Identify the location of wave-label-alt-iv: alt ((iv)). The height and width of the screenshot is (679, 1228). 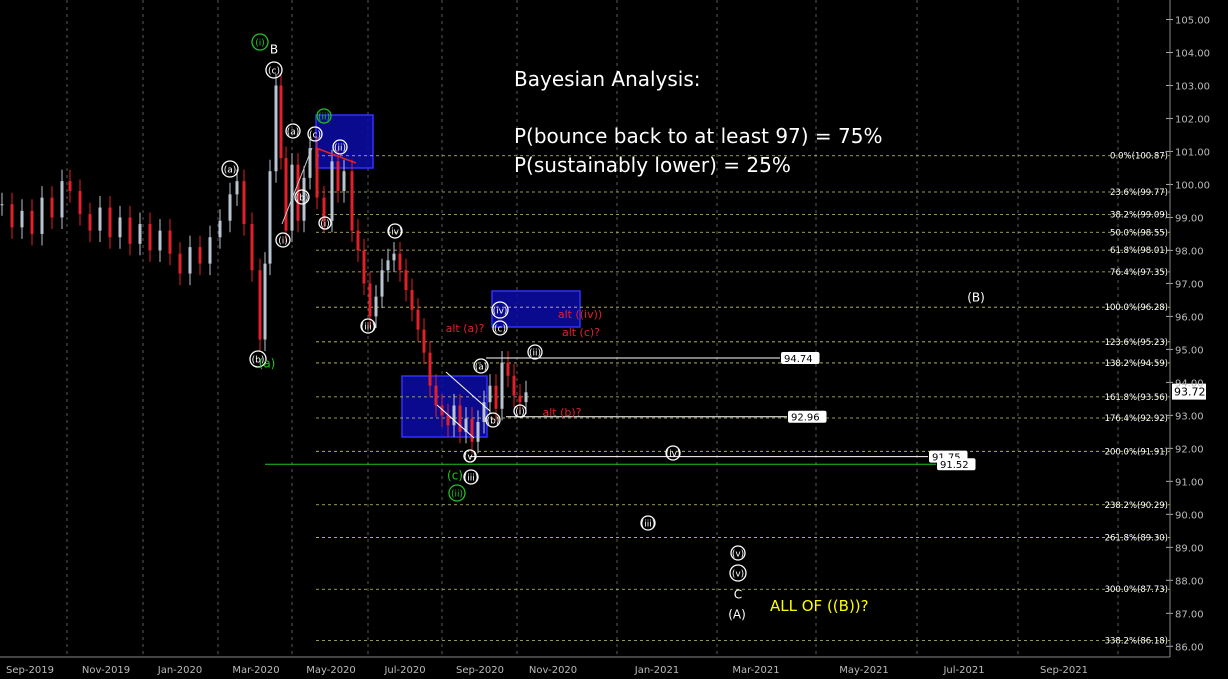
(580, 314).